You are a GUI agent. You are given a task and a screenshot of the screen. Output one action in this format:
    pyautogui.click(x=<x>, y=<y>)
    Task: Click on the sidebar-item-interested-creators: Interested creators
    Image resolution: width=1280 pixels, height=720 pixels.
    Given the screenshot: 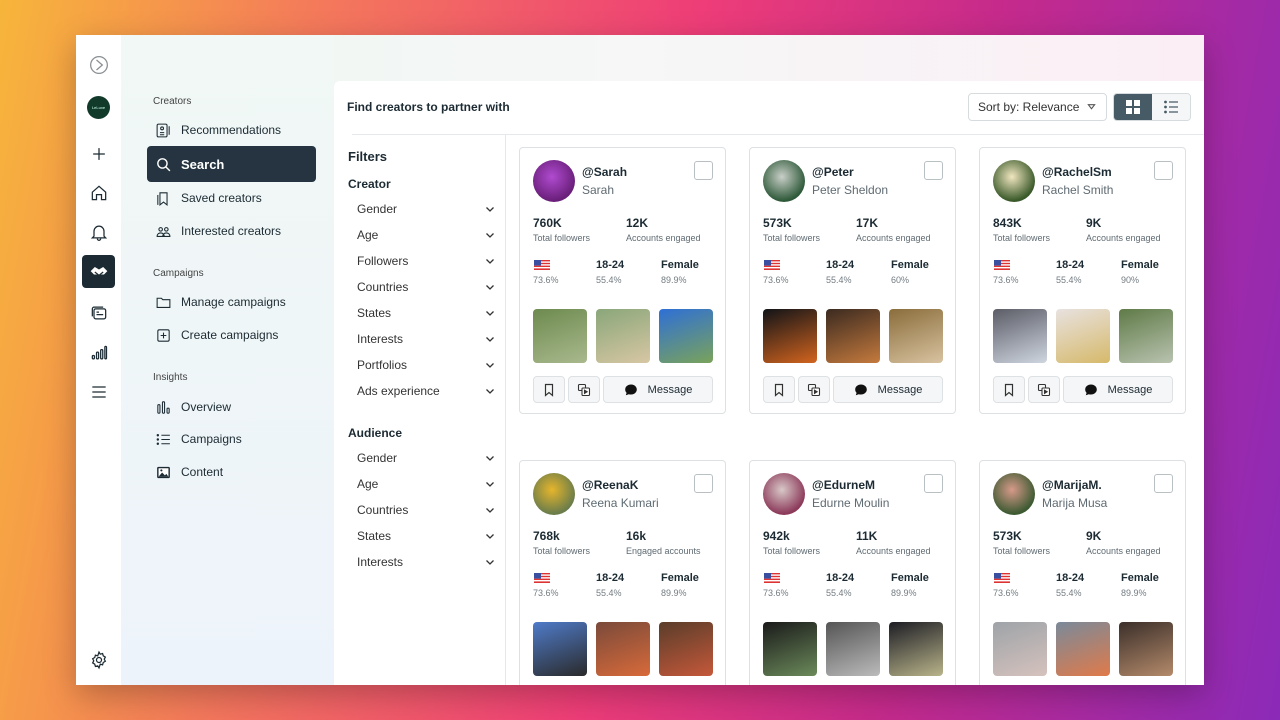 What is the action you would take?
    pyautogui.click(x=231, y=231)
    